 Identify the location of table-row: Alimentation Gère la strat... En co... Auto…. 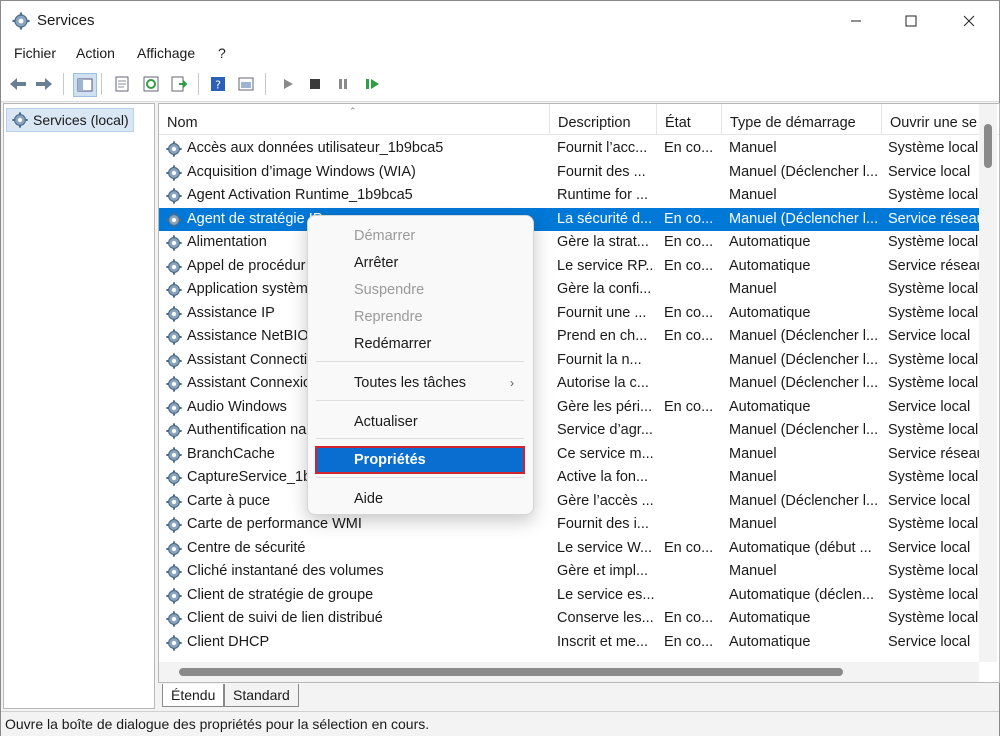
(569, 243).